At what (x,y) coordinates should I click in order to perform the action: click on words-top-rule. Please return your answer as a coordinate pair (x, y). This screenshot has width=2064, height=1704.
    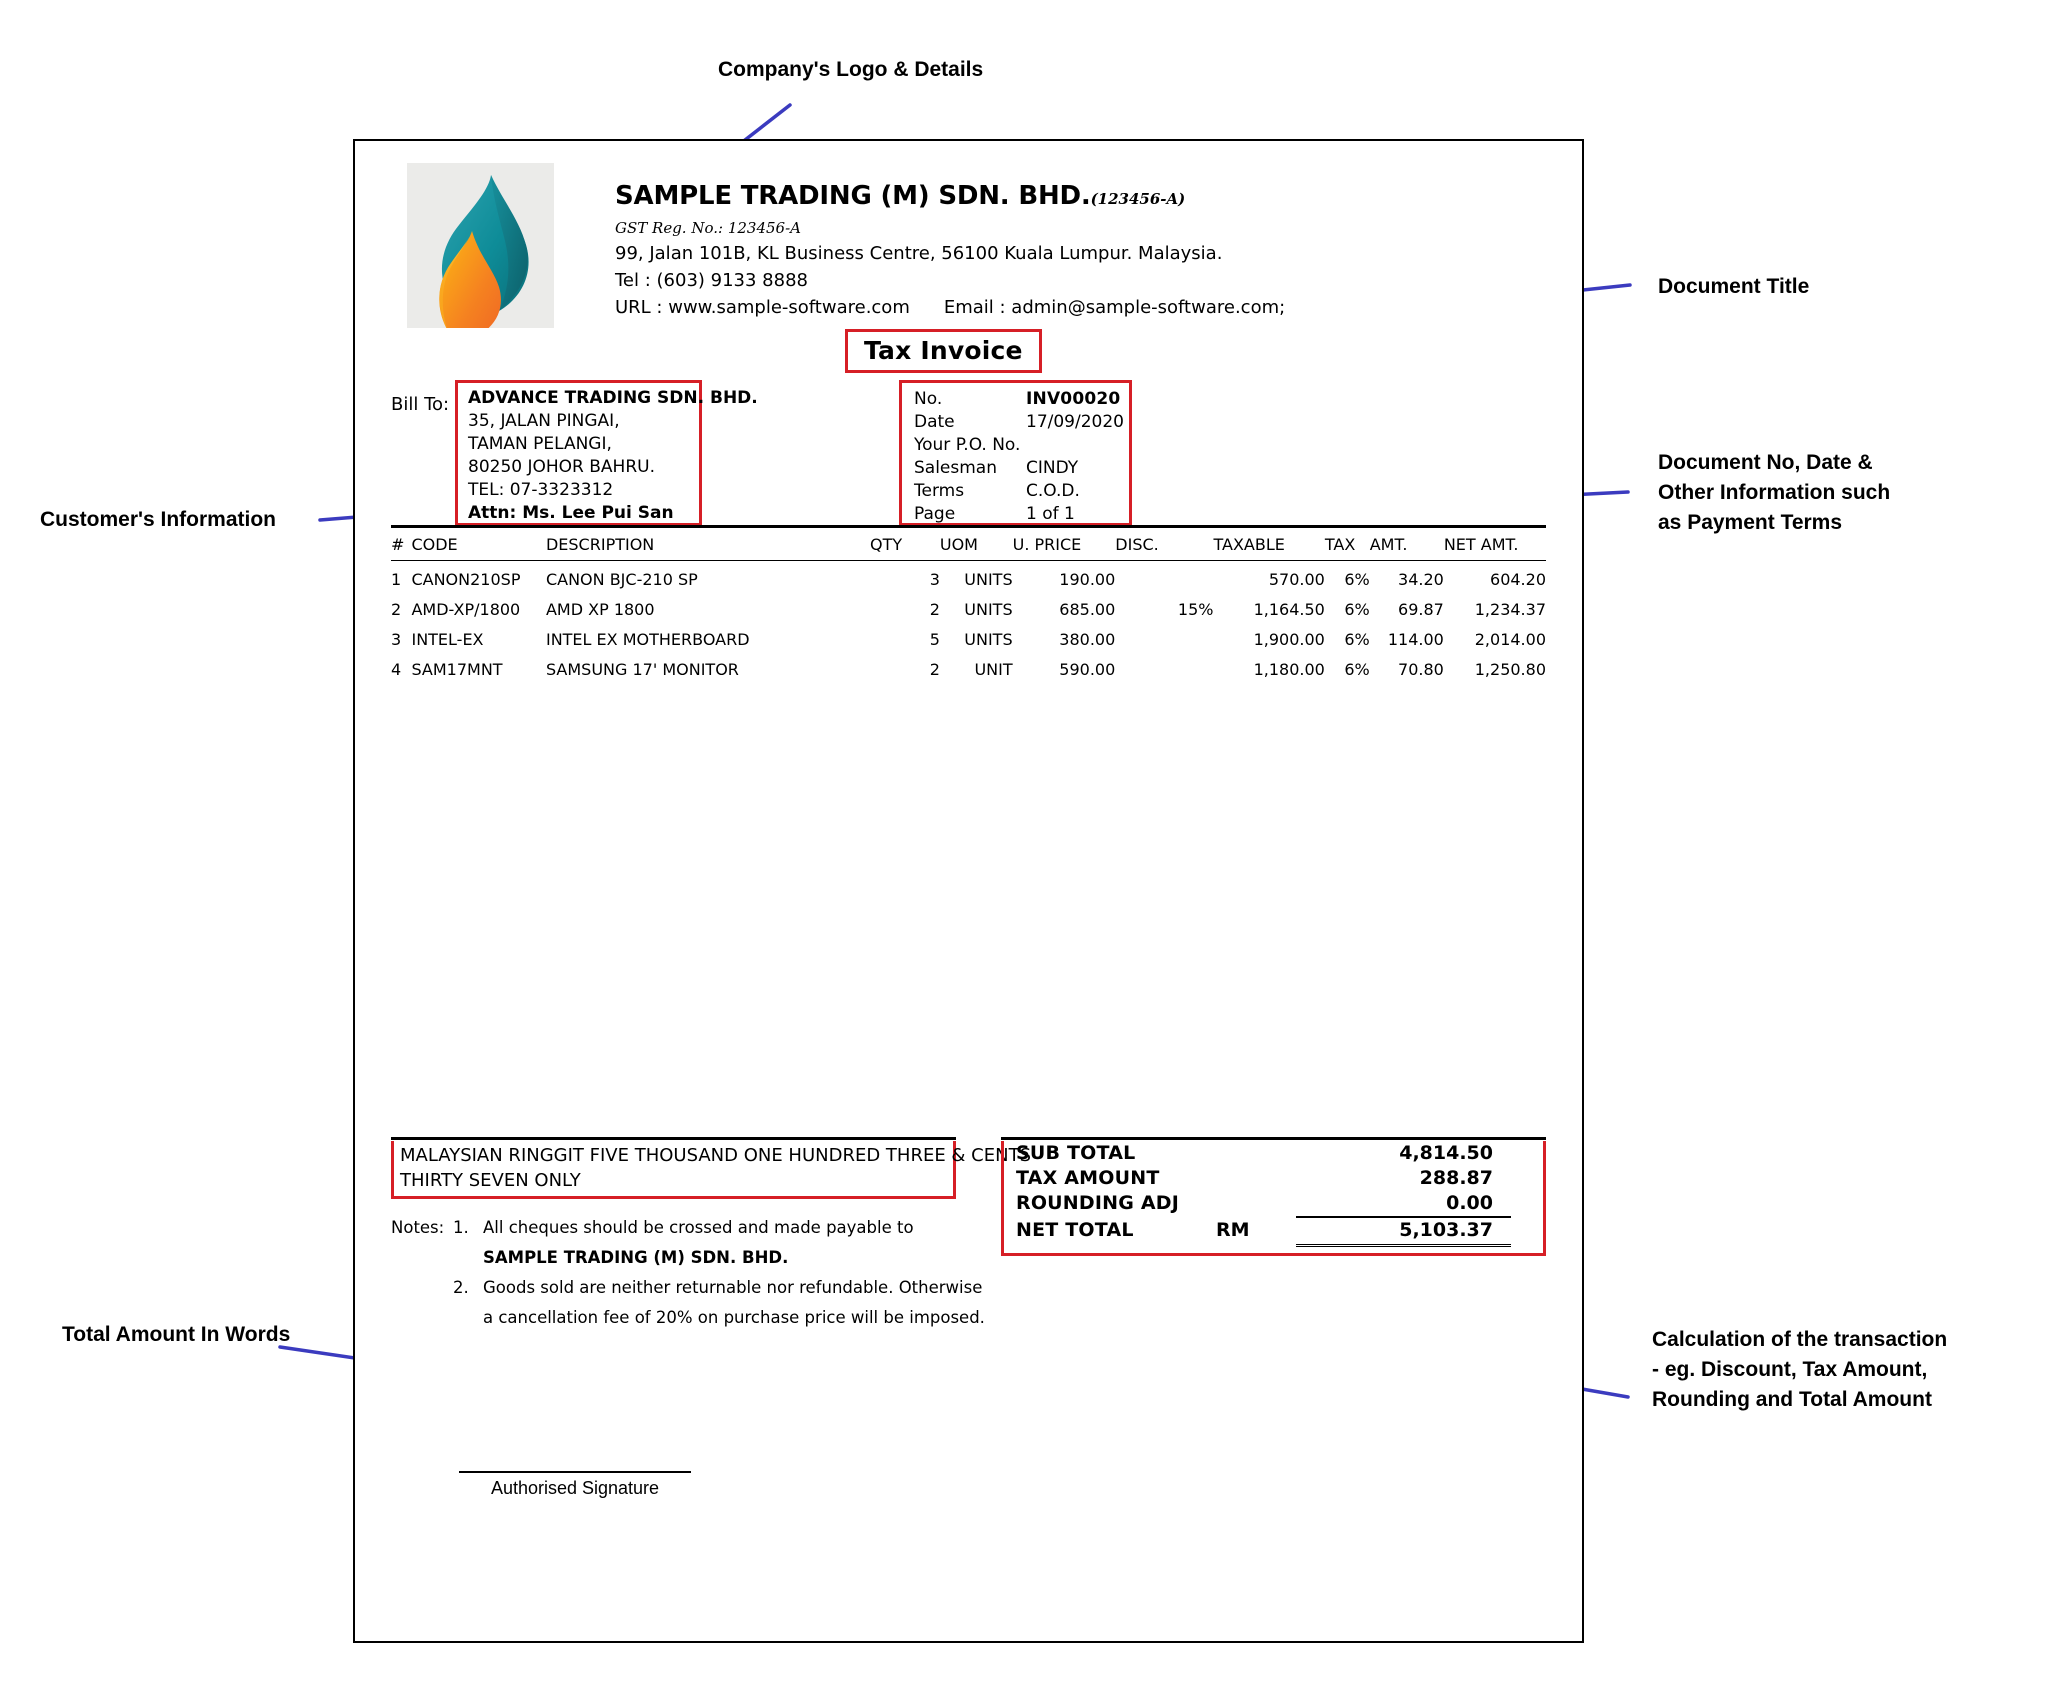
    Looking at the image, I should click on (673, 1138).